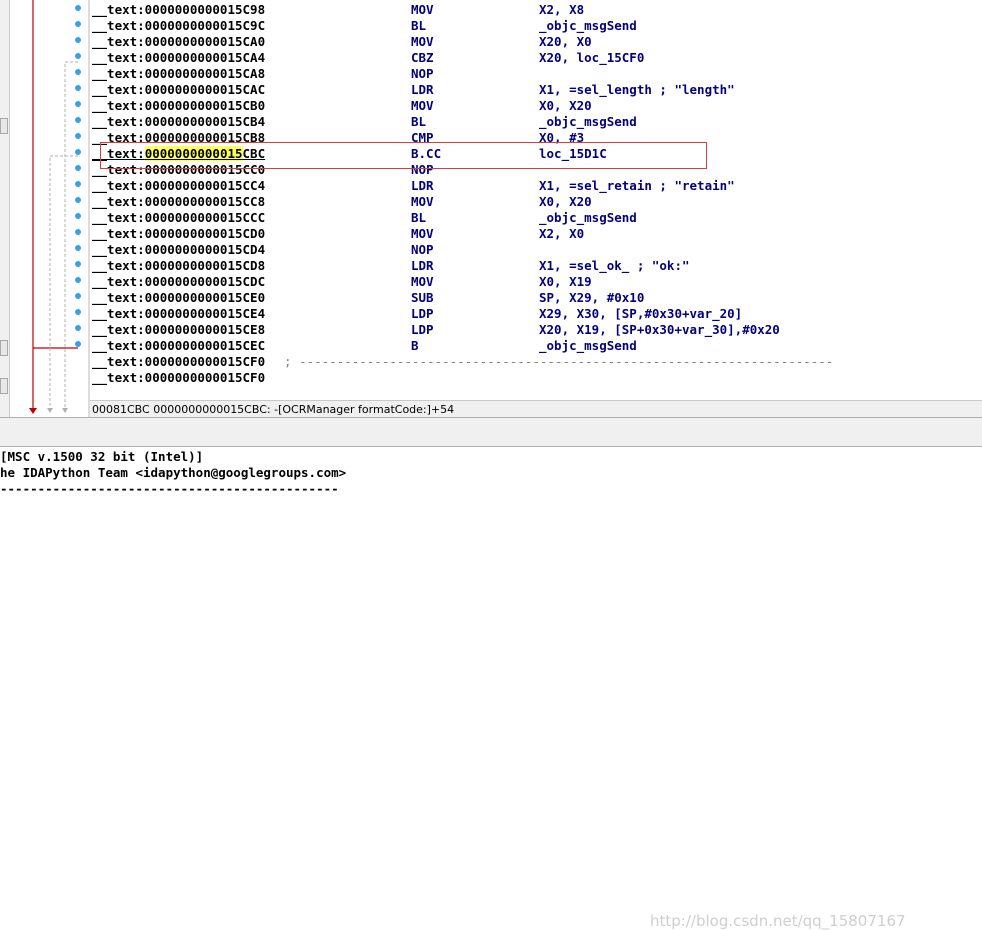  Describe the element at coordinates (536, 298) in the screenshot. I see `listing-row: __text:0000000000015CE0 SUB SP, X29, #0x10` at that location.